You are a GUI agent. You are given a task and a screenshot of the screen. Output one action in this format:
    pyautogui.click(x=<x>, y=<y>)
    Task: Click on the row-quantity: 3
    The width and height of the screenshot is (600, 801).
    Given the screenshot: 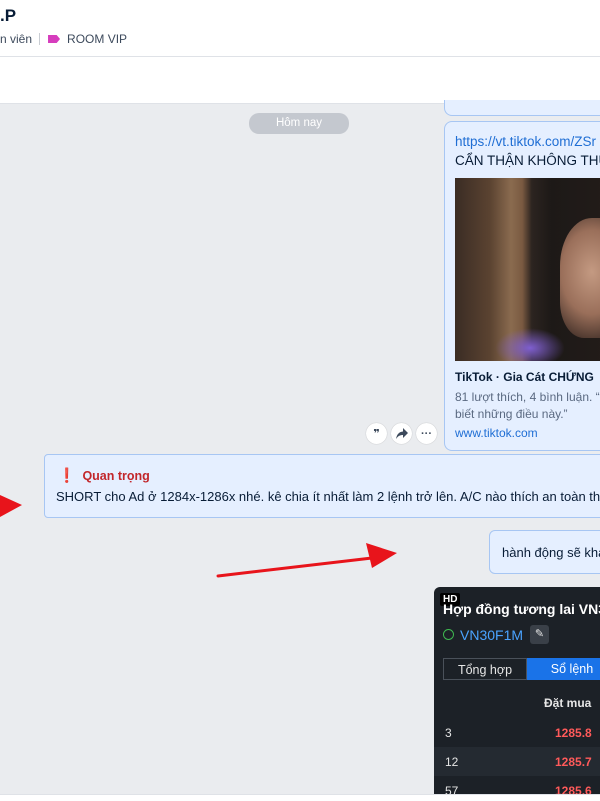 What is the action you would take?
    pyautogui.click(x=448, y=733)
    